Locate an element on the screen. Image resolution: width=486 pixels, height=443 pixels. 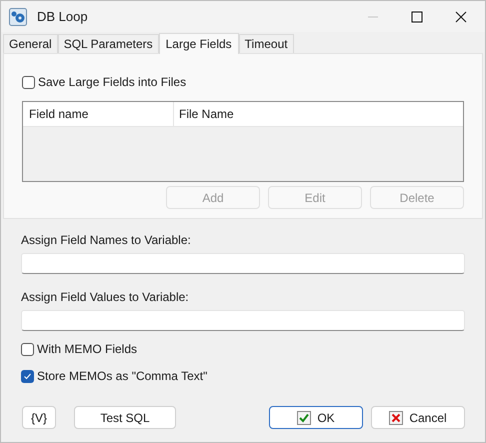
button: {V} is located at coordinates (39, 417).